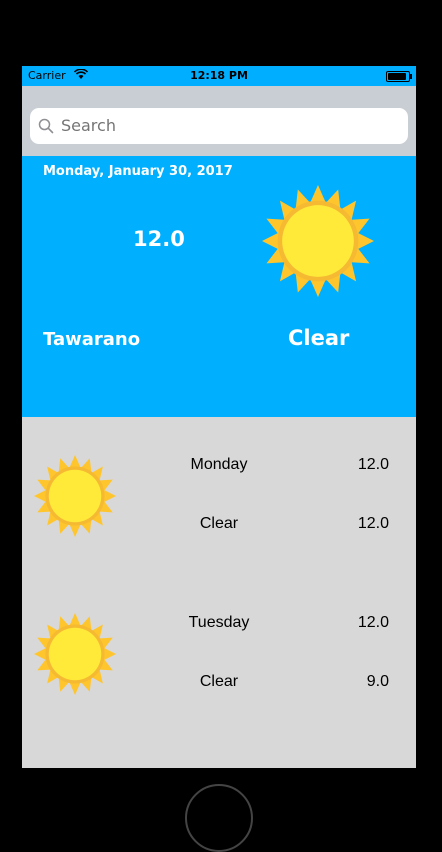  I want to click on city-name: Tawarano, so click(92, 339).